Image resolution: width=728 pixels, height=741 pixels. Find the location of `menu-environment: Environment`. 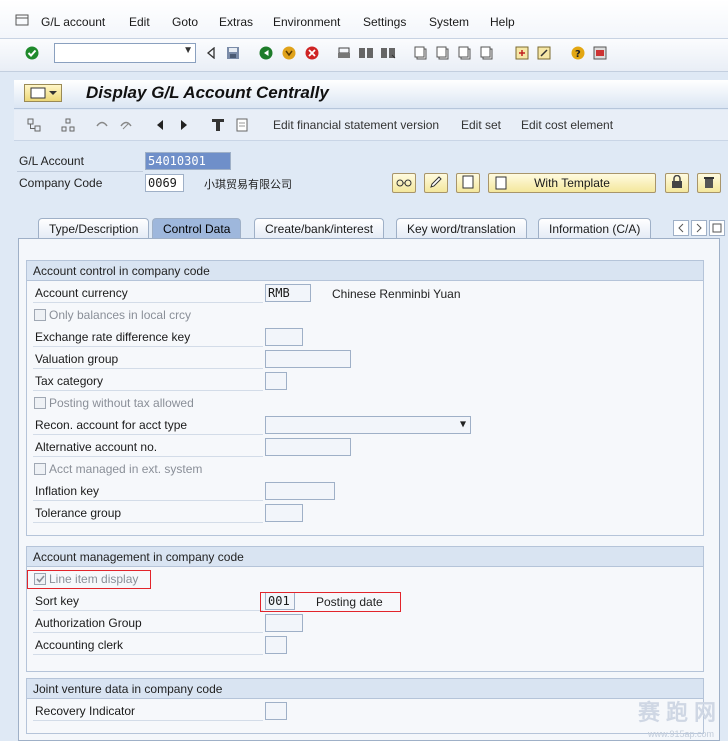

menu-environment: Environment is located at coordinates (306, 22).